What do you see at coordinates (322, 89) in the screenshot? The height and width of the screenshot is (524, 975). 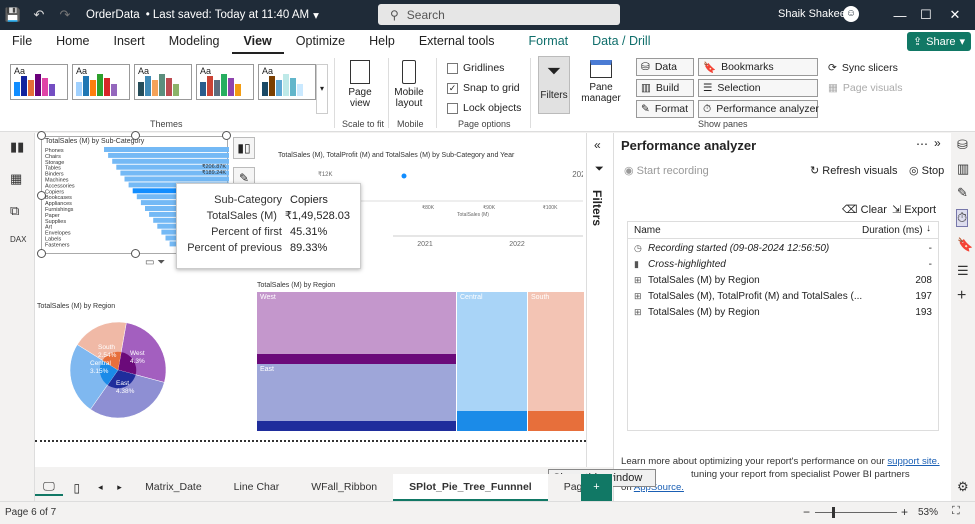 I see `themes-scroll-button: ▾` at bounding box center [322, 89].